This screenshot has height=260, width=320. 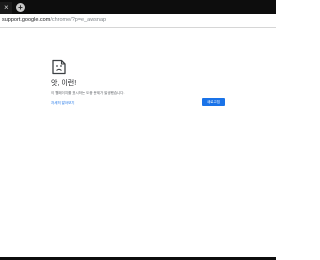 What do you see at coordinates (138, 7) in the screenshot?
I see `tab-strip: × +` at bounding box center [138, 7].